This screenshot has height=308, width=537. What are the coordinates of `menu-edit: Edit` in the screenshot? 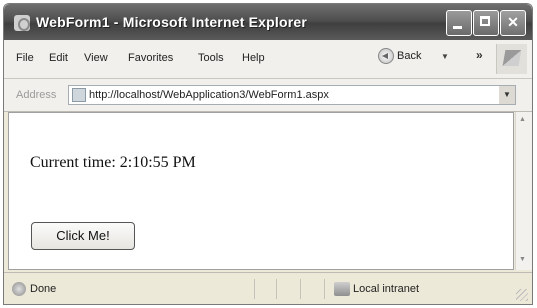 It's located at (58, 58).